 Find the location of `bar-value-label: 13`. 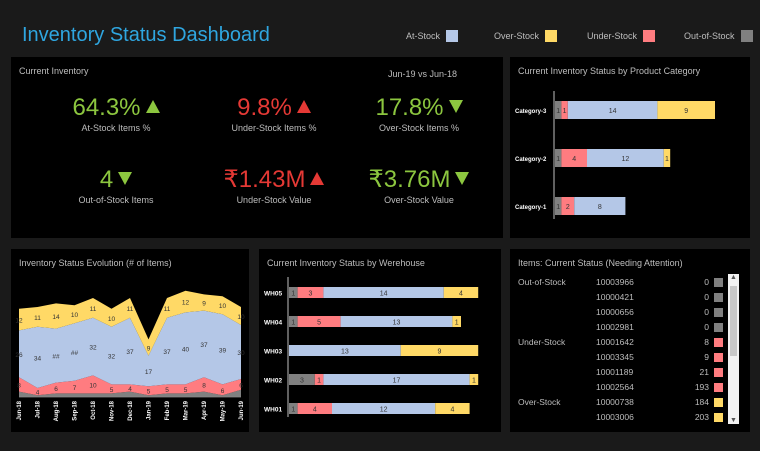

bar-value-label: 13 is located at coordinates (397, 323).